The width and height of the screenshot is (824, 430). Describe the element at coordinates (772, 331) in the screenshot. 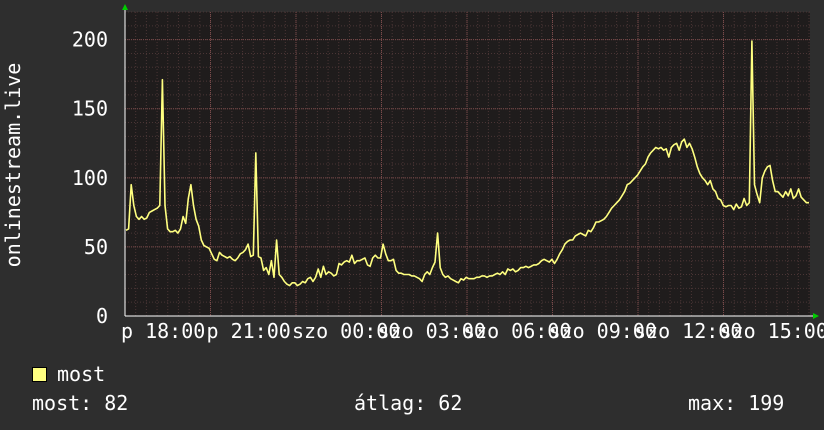

I see `x-tick-label: szo 15:00` at that location.